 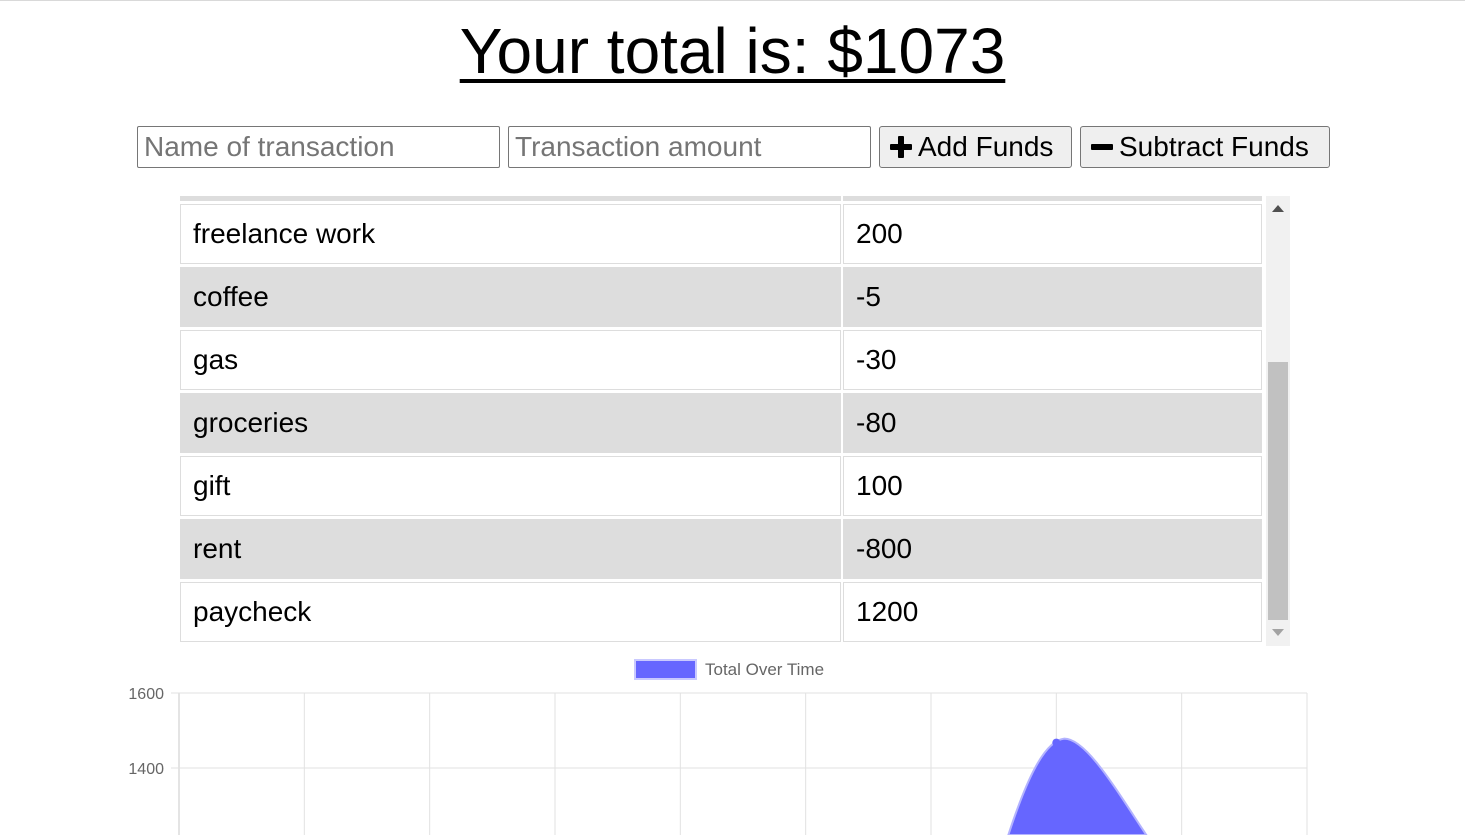 I want to click on transaction-name-cell: freelance work, so click(x=510, y=234).